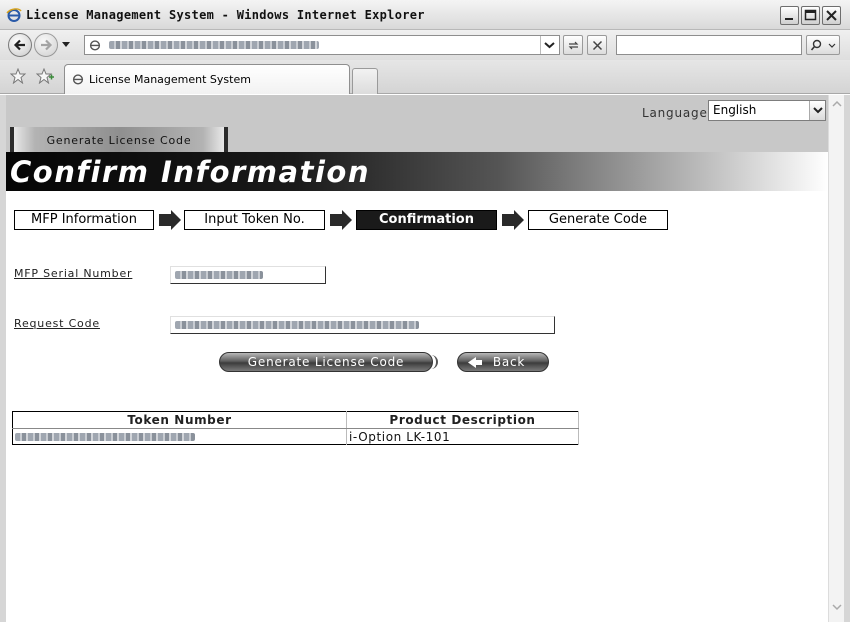 Image resolution: width=850 pixels, height=622 pixels. What do you see at coordinates (789, 15) in the screenshot?
I see `minimize-button` at bounding box center [789, 15].